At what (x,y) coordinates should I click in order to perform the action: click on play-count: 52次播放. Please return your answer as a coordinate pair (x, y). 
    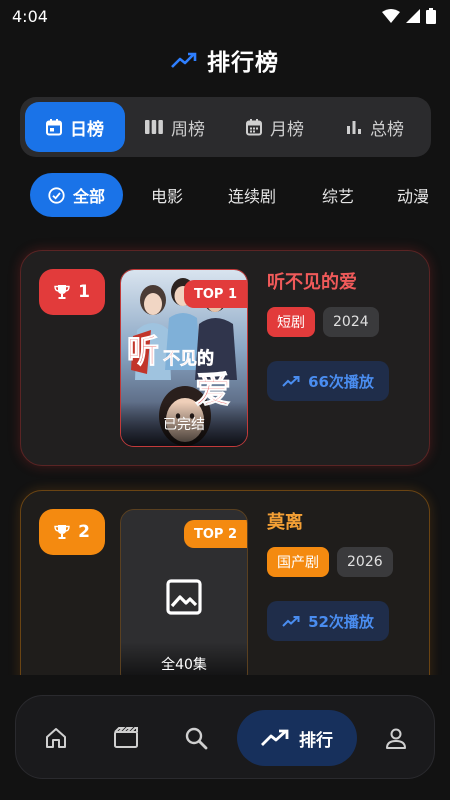
    Looking at the image, I should click on (328, 621).